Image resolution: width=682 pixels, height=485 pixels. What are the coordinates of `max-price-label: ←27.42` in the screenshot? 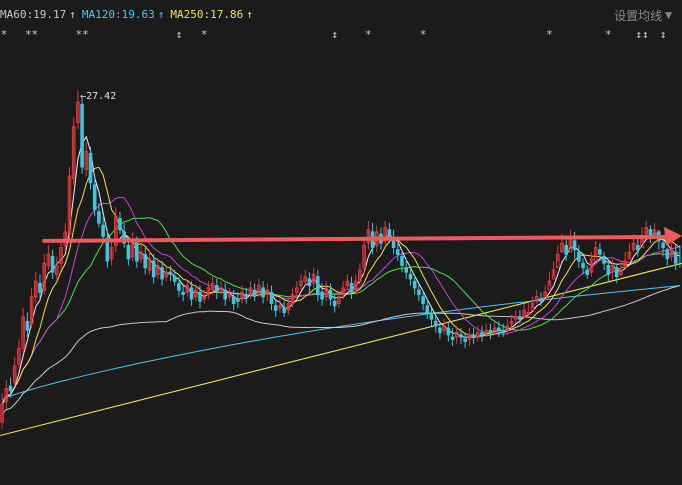 It's located at (98, 96).